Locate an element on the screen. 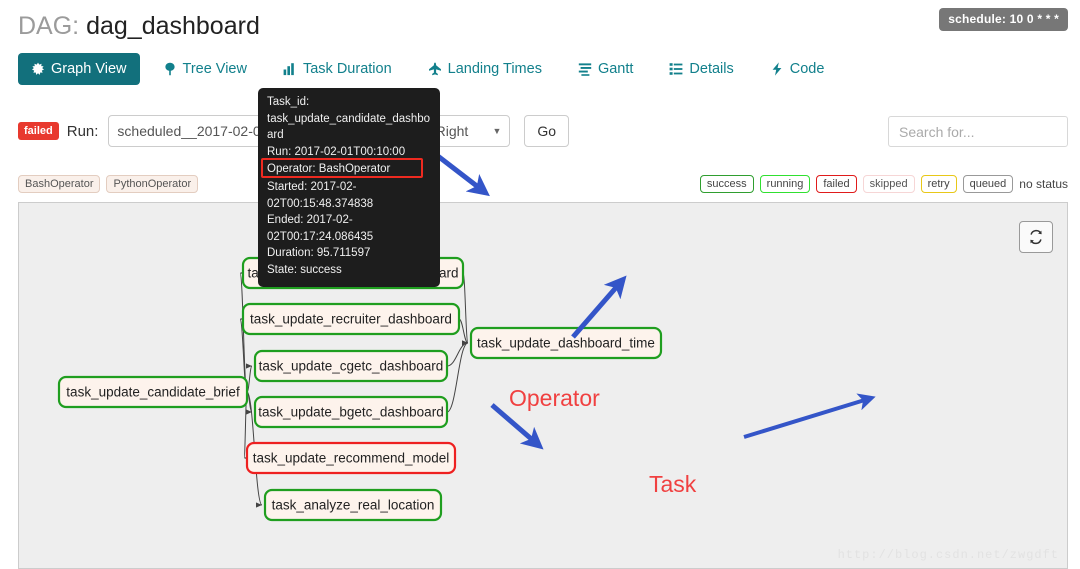  tab-gantt: Gantt is located at coordinates (605, 69).